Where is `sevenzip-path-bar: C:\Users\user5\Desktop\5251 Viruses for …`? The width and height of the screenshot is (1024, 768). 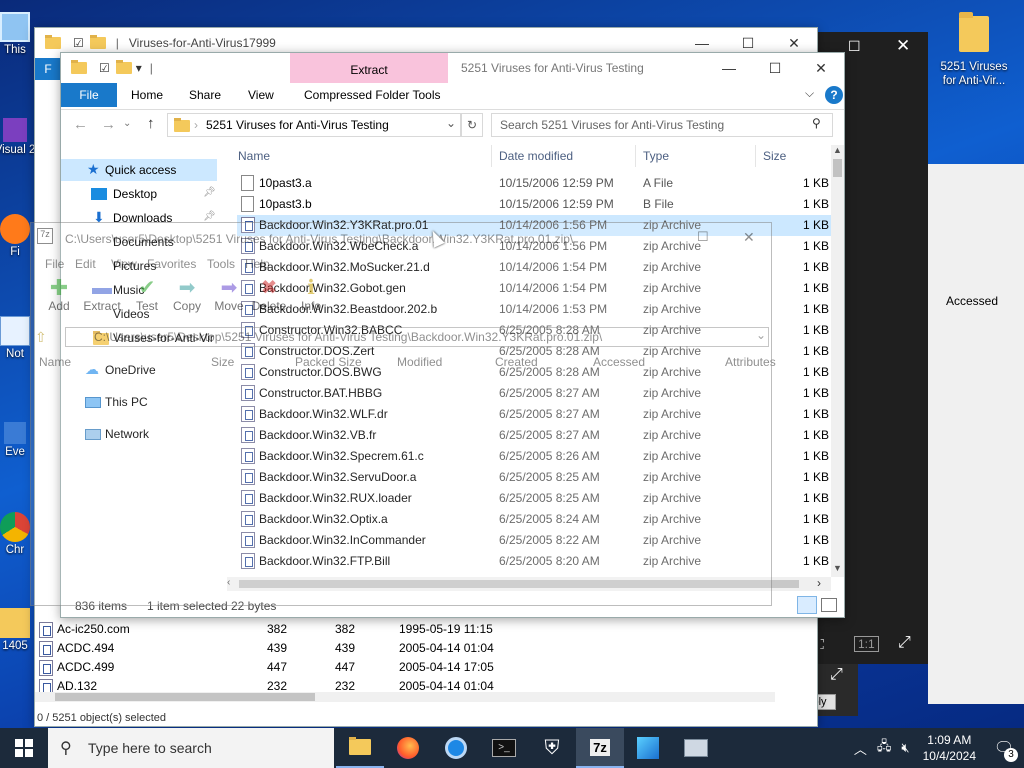 sevenzip-path-bar: C:\Users\user5\Desktop\5251 Viruses for … is located at coordinates (417, 337).